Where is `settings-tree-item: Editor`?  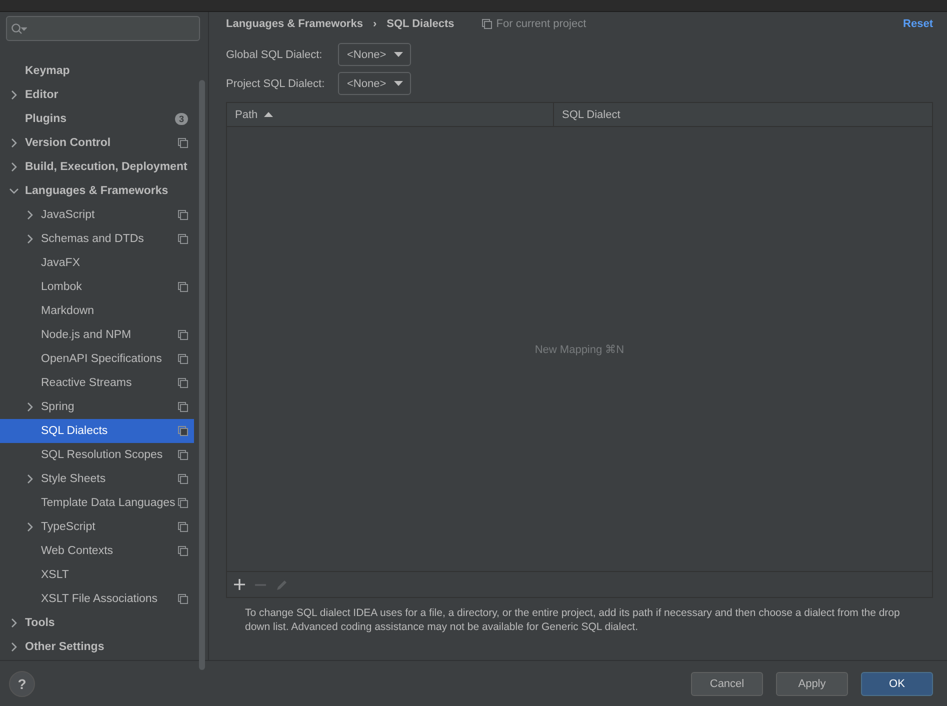
settings-tree-item: Editor is located at coordinates (97, 95).